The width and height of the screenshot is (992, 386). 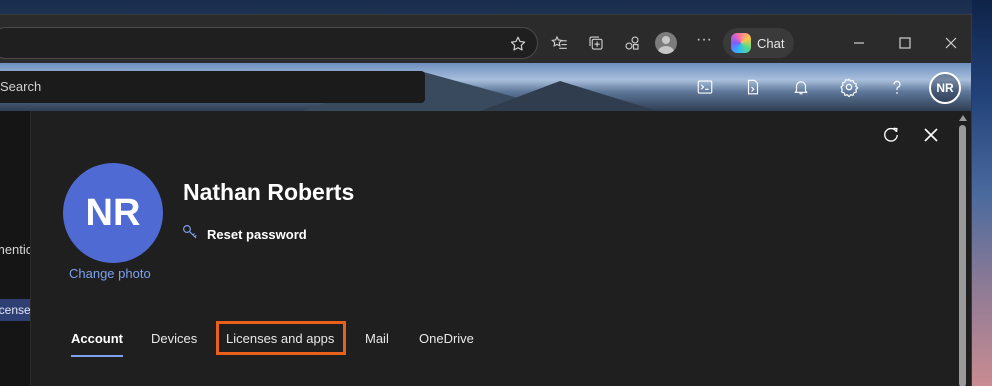 I want to click on close-panel-icon, so click(x=931, y=135).